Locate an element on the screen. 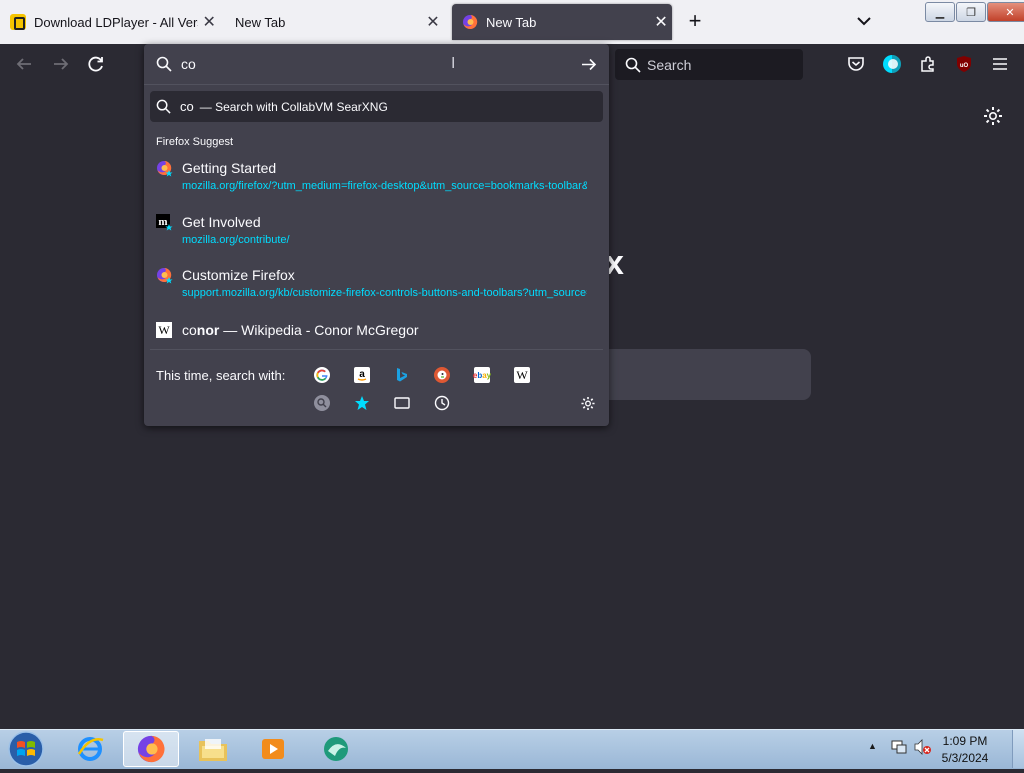 The width and height of the screenshot is (1024, 773). forward-arrow-icon is located at coordinates (61, 64).